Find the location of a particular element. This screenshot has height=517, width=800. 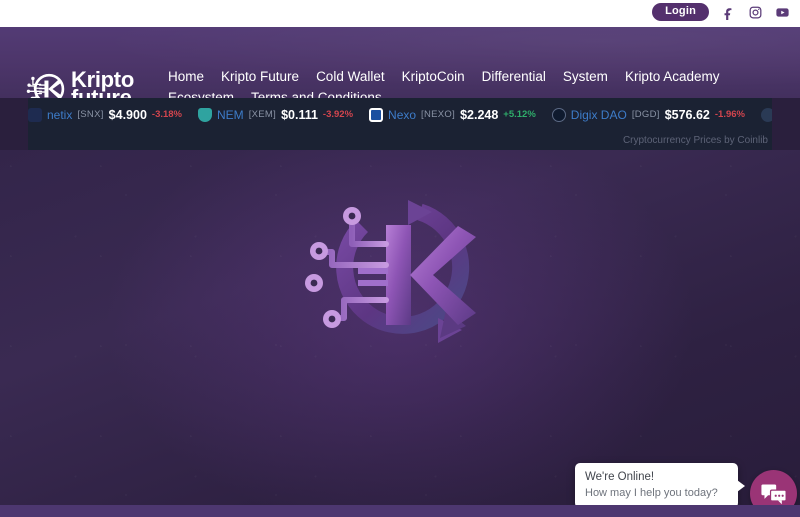

ticker-name: Digix DAO is located at coordinates (598, 114).